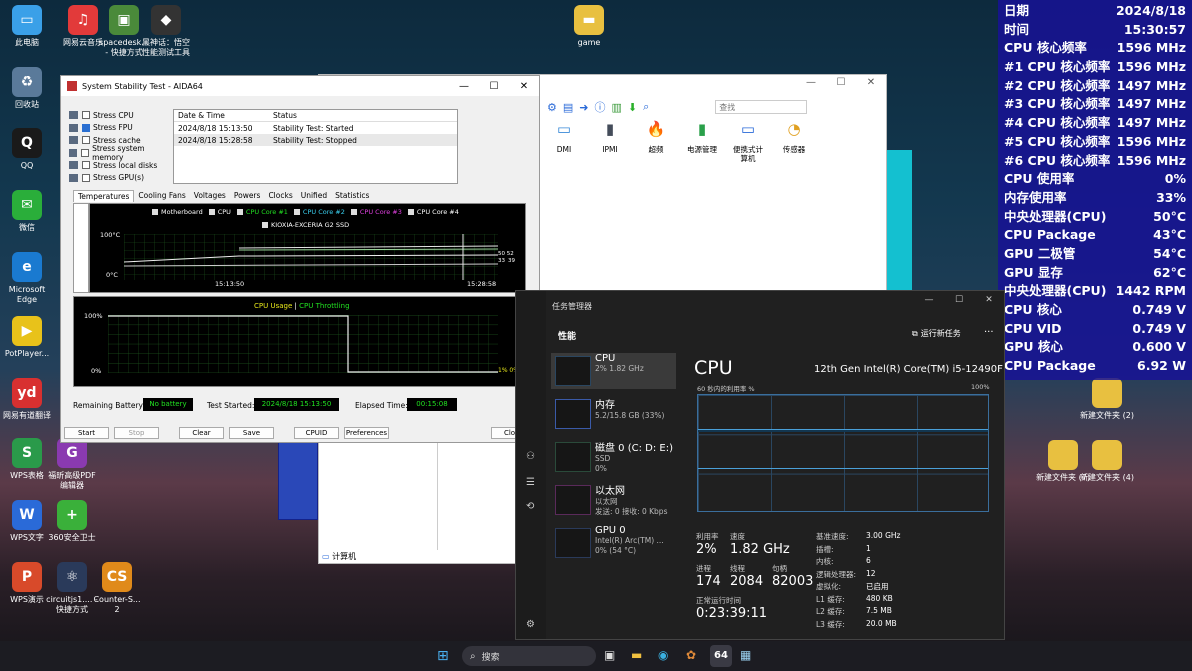 Image resolution: width=1192 pixels, height=671 pixels. I want to click on legend-item: Motherboard, so click(177, 212).